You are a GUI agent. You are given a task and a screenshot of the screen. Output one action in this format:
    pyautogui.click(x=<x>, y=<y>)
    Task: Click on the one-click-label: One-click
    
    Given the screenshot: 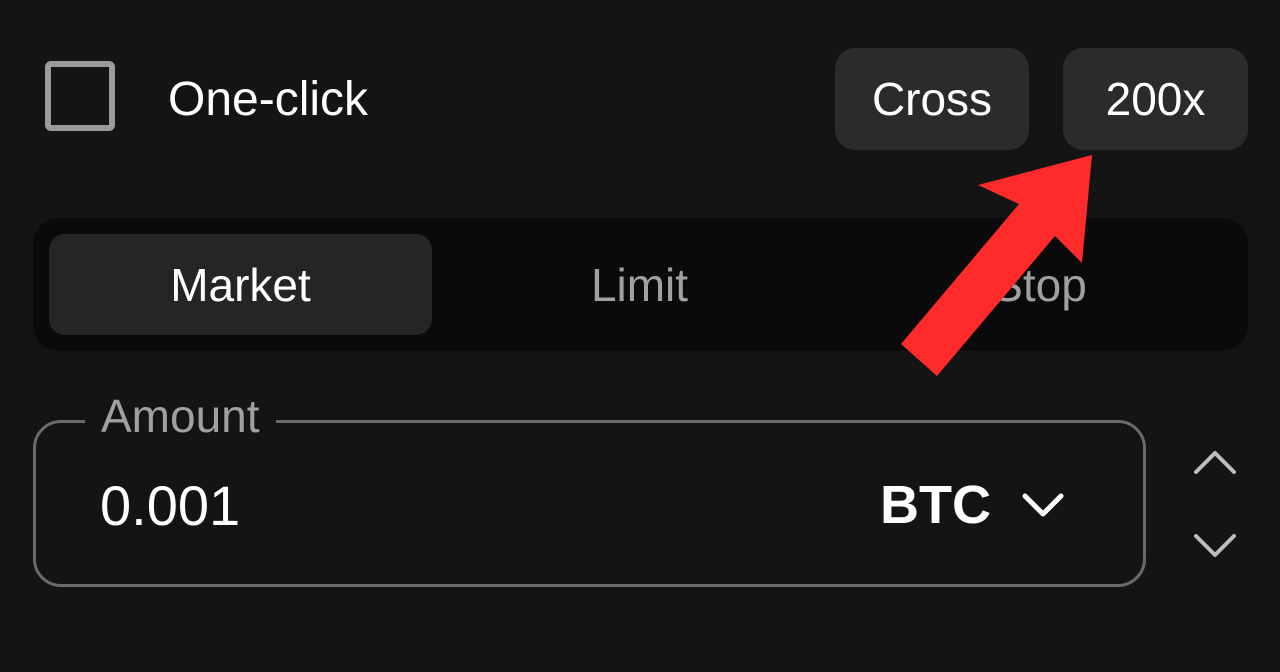 What is the action you would take?
    pyautogui.click(x=268, y=100)
    